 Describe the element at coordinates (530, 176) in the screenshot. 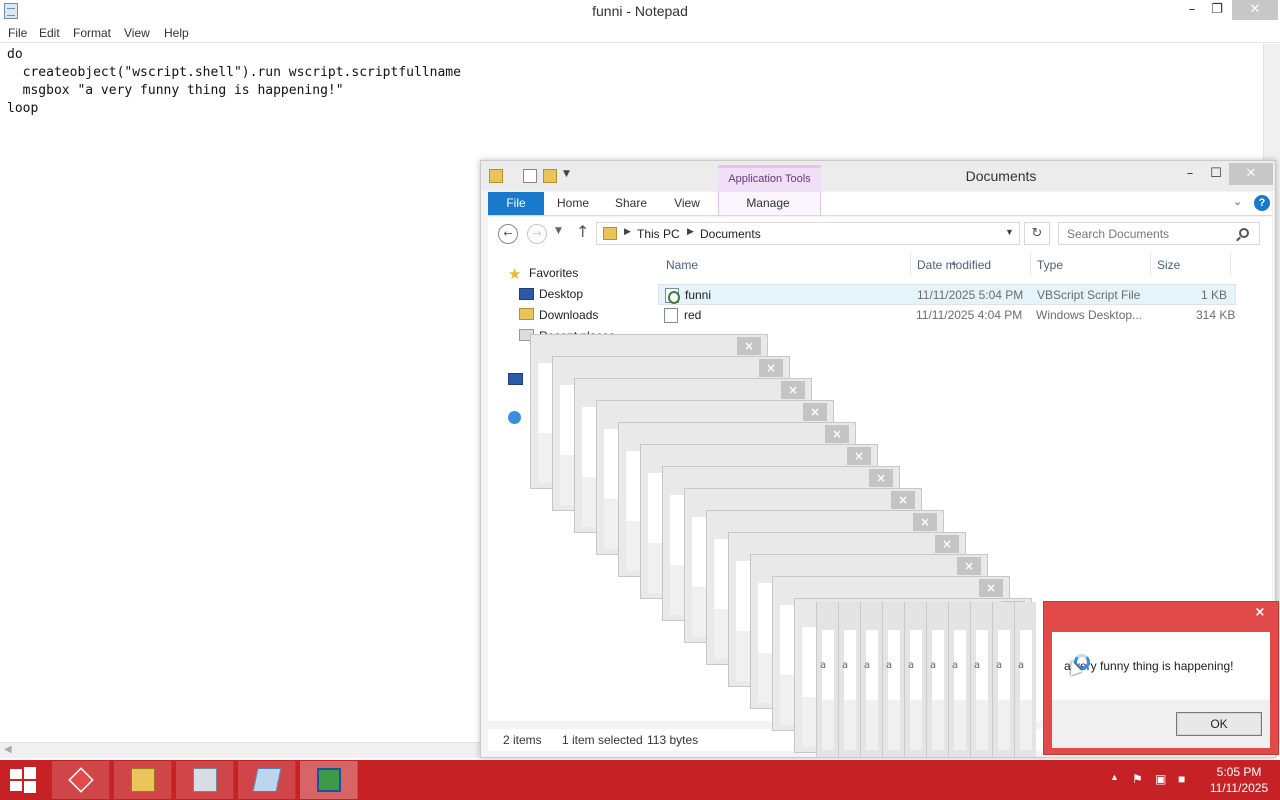

I see `properties-icon` at that location.